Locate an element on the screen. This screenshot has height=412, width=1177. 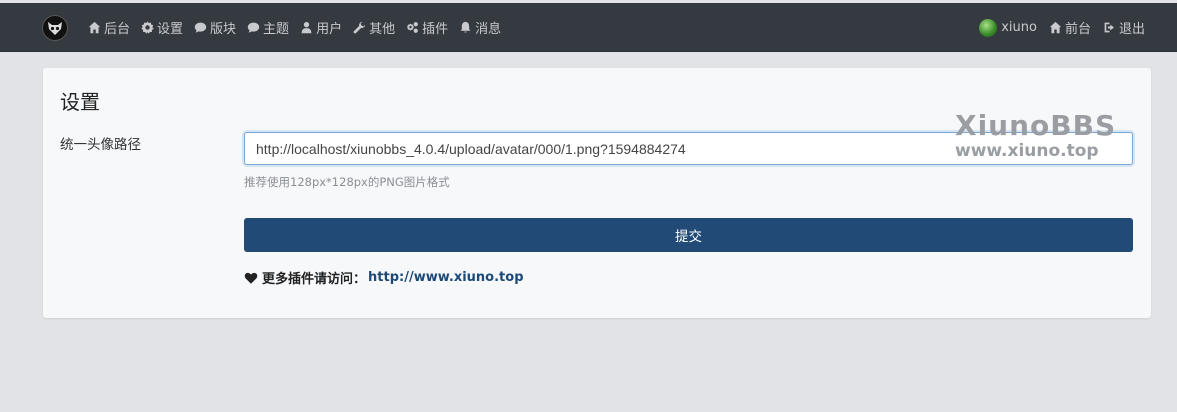
nav-item-messages: 消息 is located at coordinates (480, 27).